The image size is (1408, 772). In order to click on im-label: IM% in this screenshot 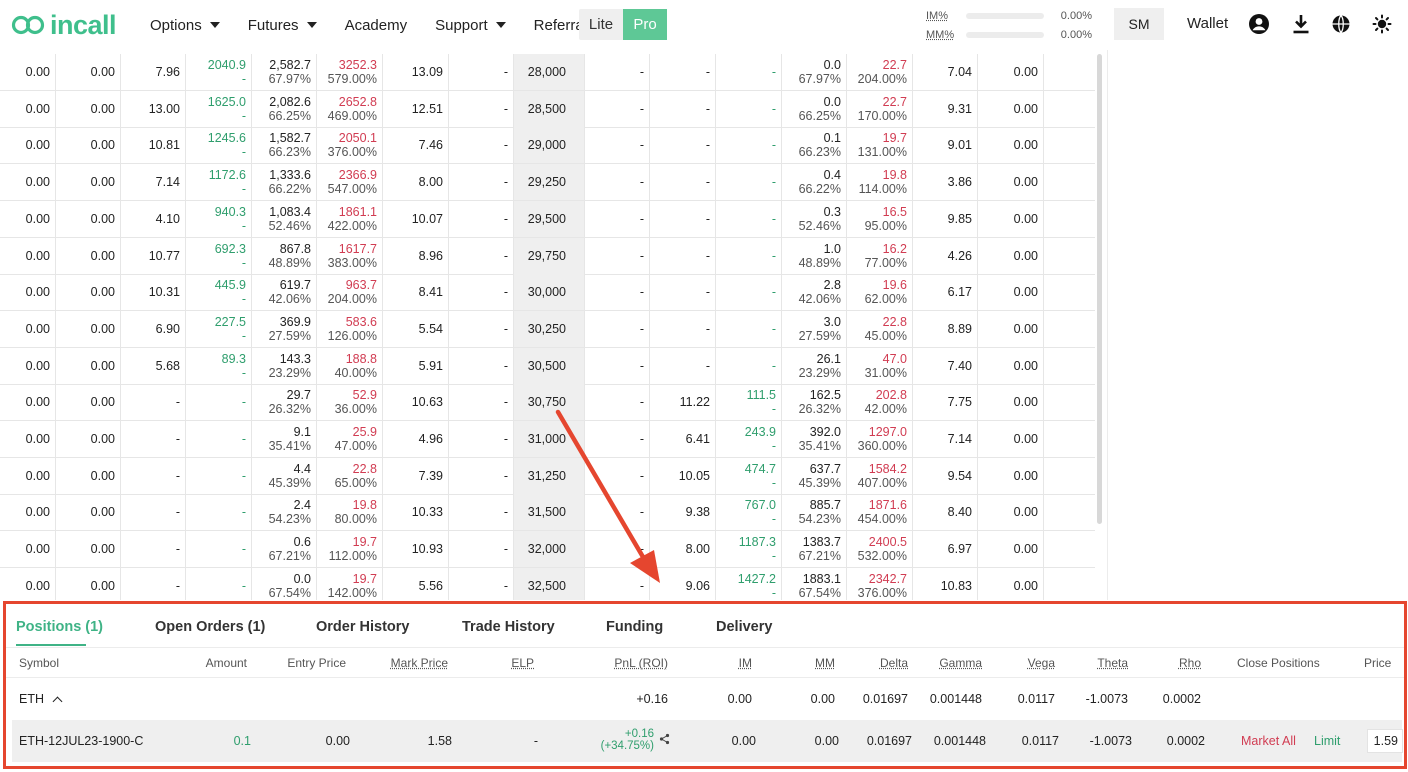, I will do `click(944, 16)`.